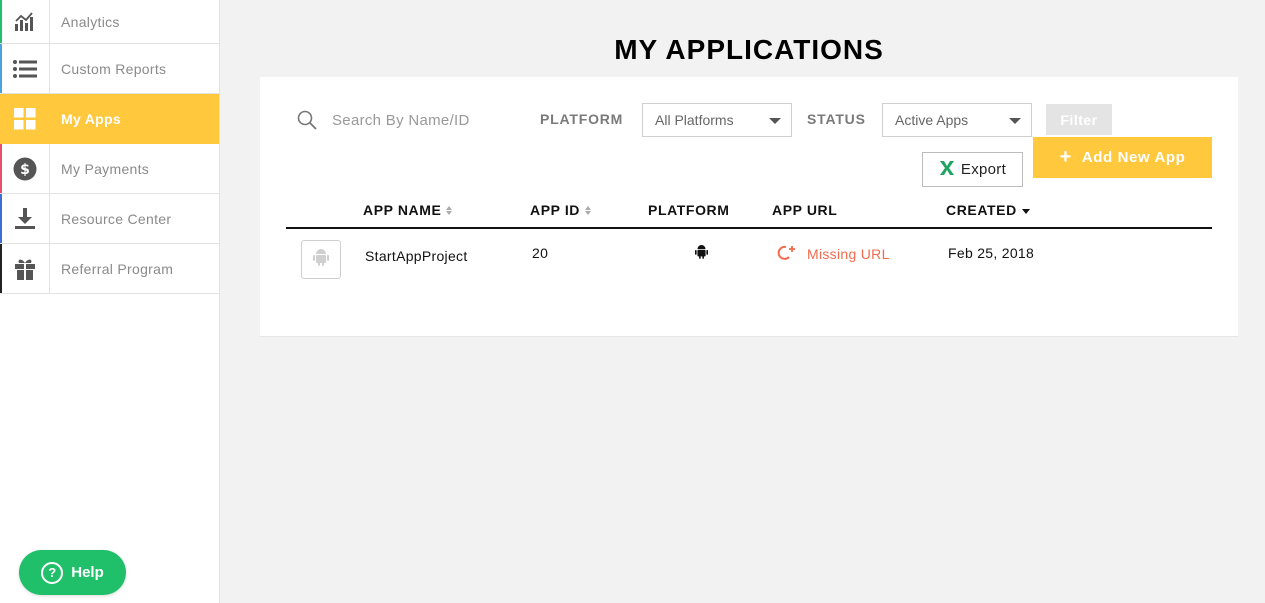 Image resolution: width=1265 pixels, height=603 pixels. What do you see at coordinates (540, 253) in the screenshot?
I see `app-id-cell: 20` at bounding box center [540, 253].